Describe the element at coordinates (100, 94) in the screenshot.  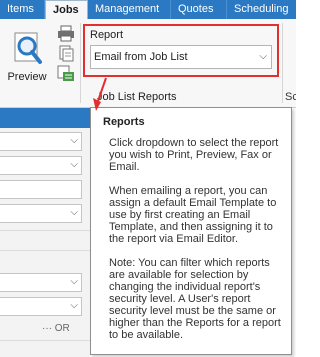
I see `callout-arrow-icon` at that location.